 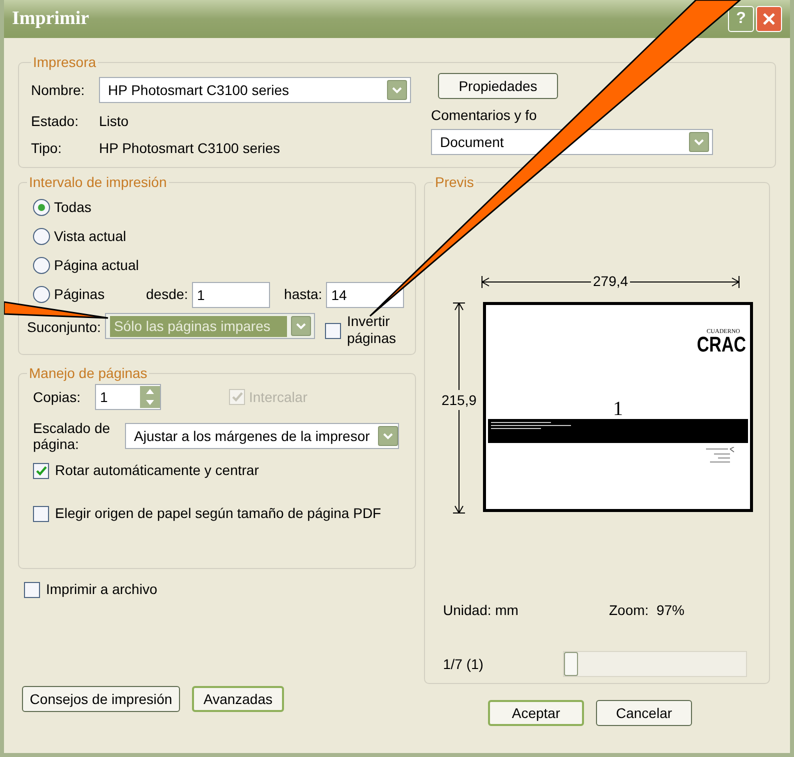 I want to click on page-counter: 1/7 (1), so click(x=463, y=664).